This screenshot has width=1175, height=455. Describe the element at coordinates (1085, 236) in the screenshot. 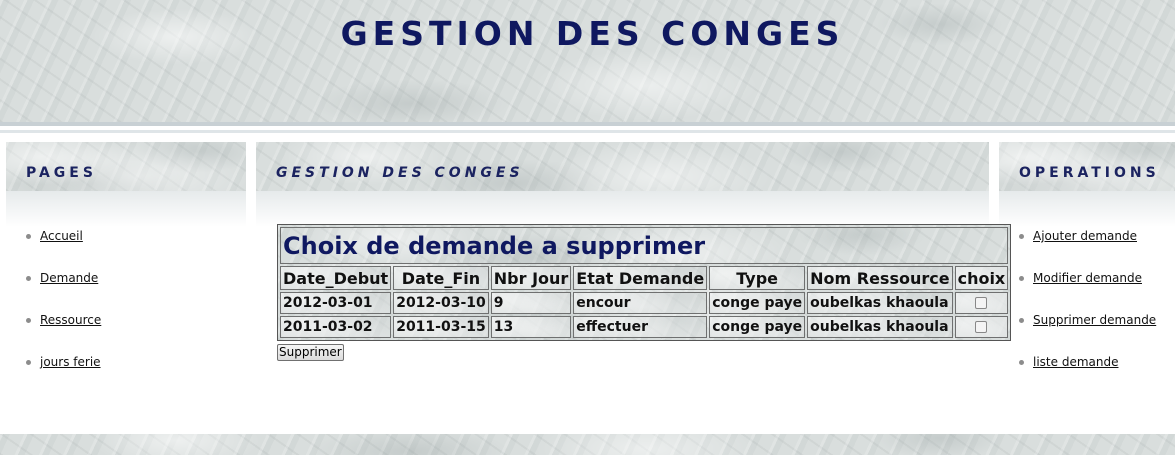

I see `op-link-ajouter-demande: Ajouter demande` at that location.